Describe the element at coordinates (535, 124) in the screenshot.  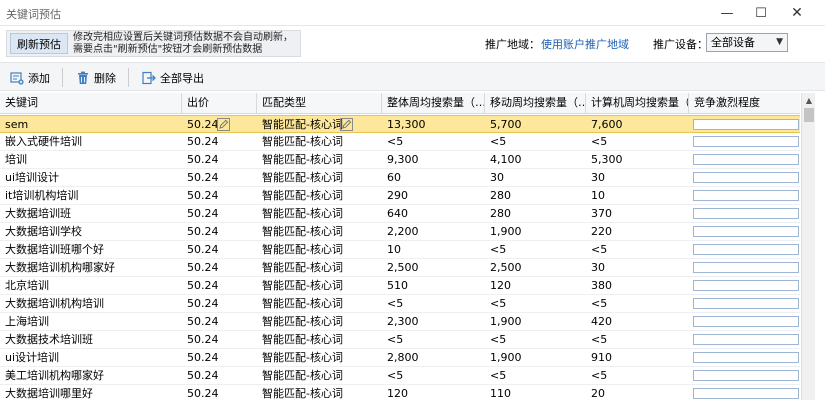
I see `mobile-volume-cell: 5,700` at that location.